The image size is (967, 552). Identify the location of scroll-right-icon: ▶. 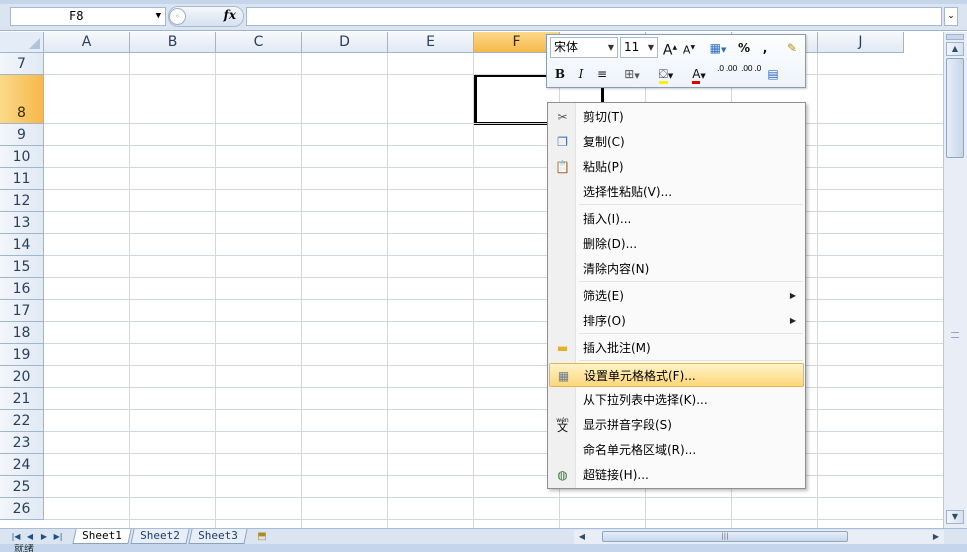
(936, 537).